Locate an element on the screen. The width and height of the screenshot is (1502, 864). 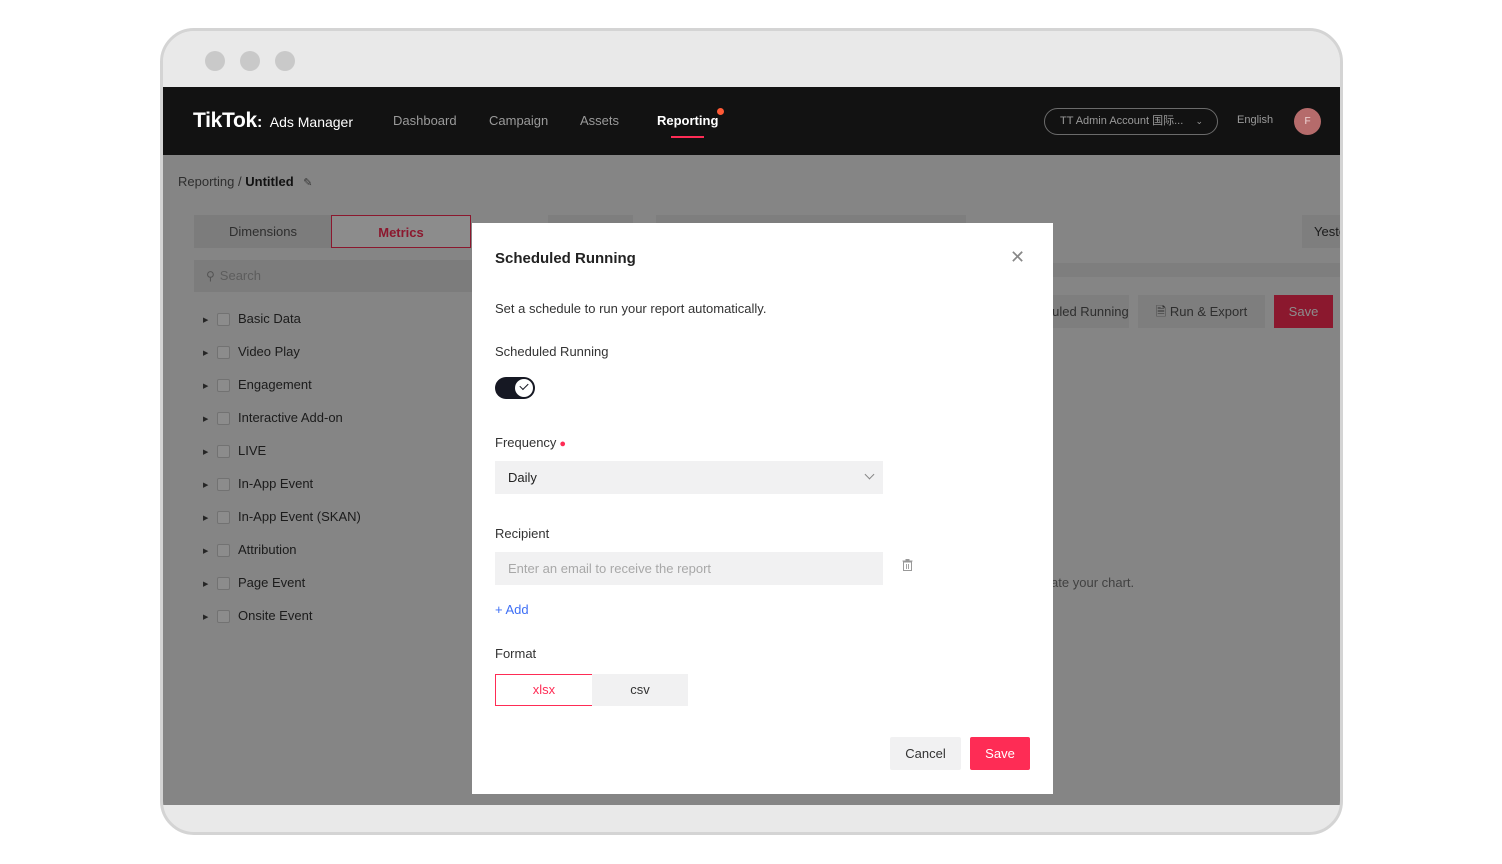
window-titlebar is located at coordinates (751, 59).